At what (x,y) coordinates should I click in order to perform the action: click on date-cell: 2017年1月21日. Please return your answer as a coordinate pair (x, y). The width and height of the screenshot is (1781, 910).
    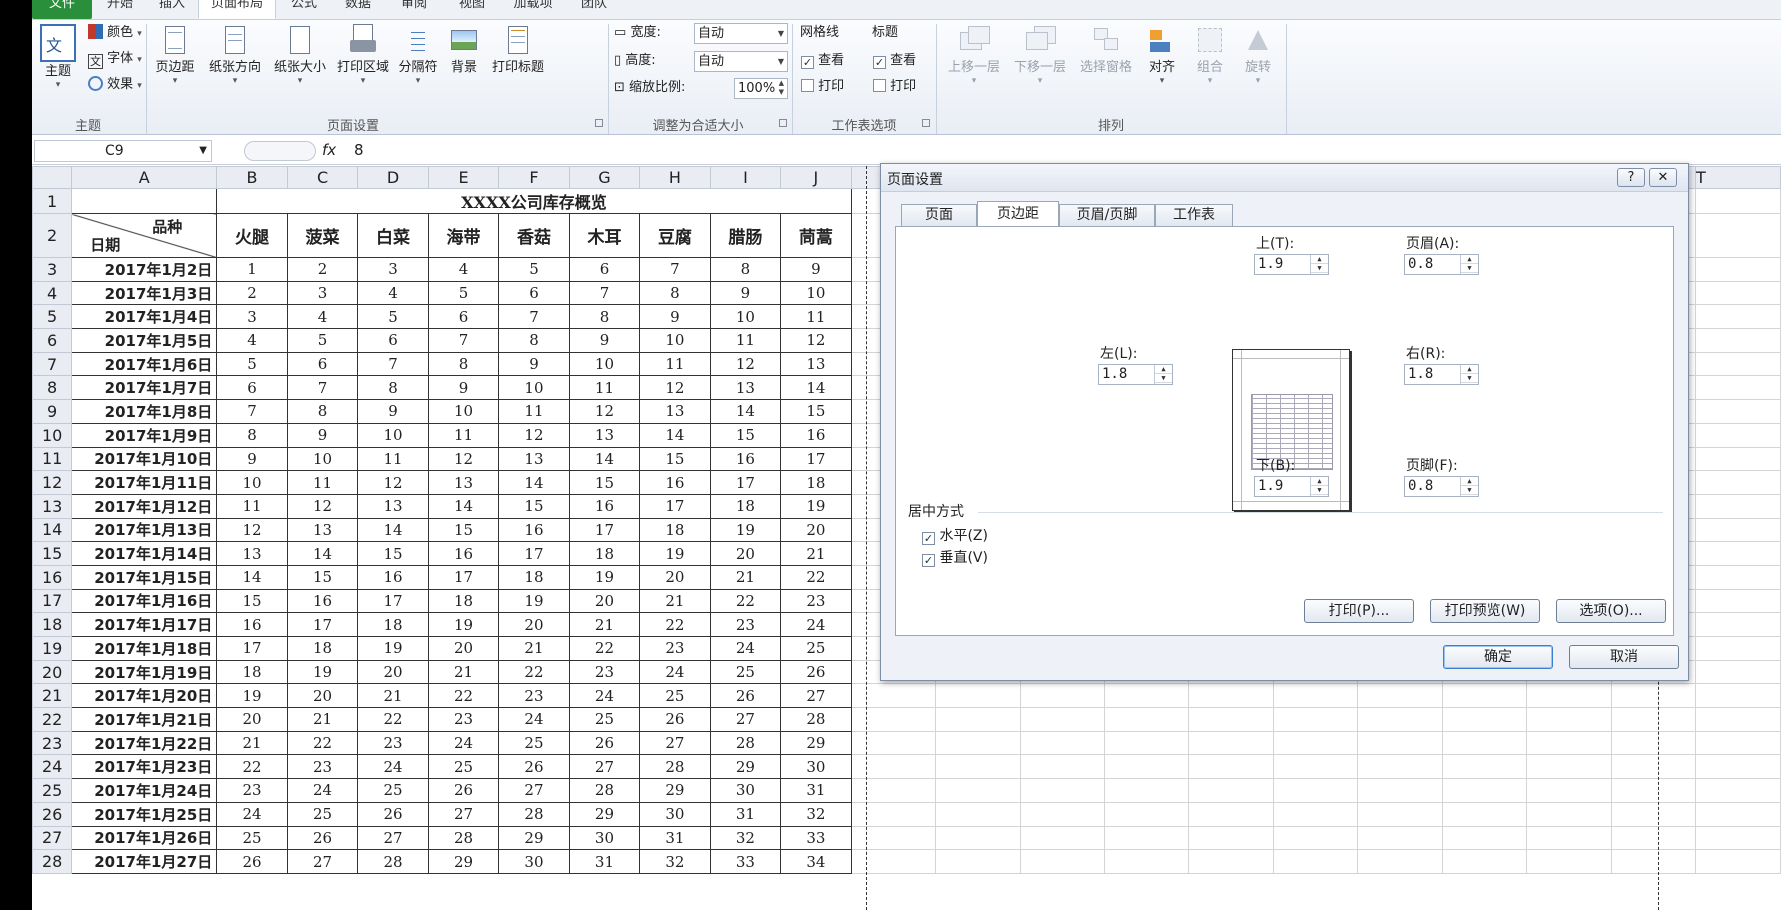
    Looking at the image, I should click on (144, 719).